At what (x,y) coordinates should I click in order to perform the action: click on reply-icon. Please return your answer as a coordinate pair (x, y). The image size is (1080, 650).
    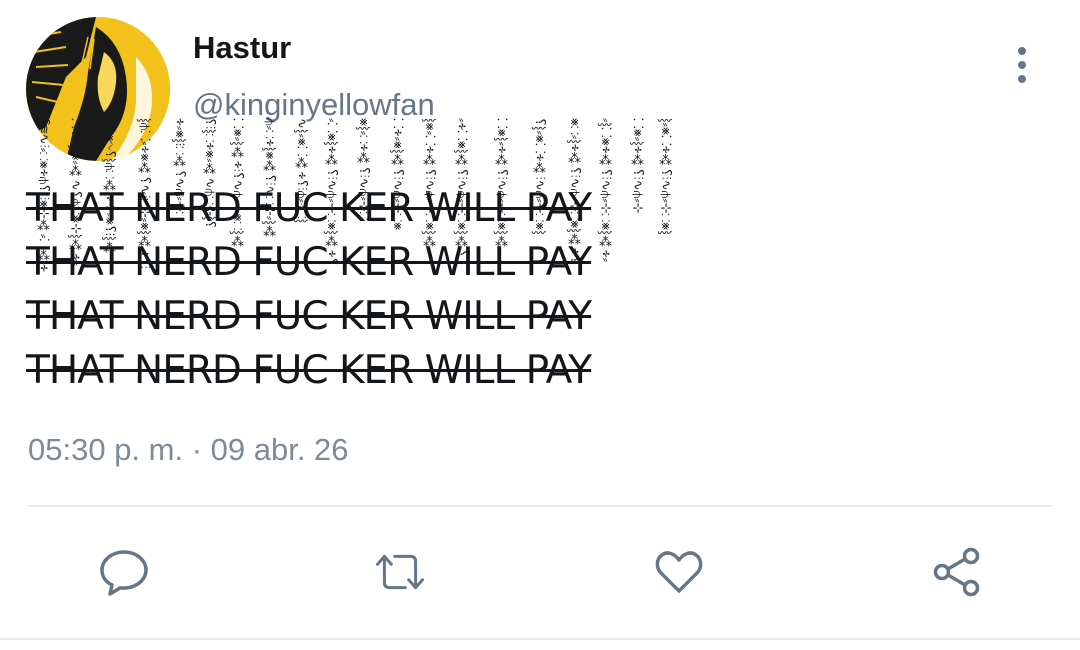
    Looking at the image, I should click on (124, 573).